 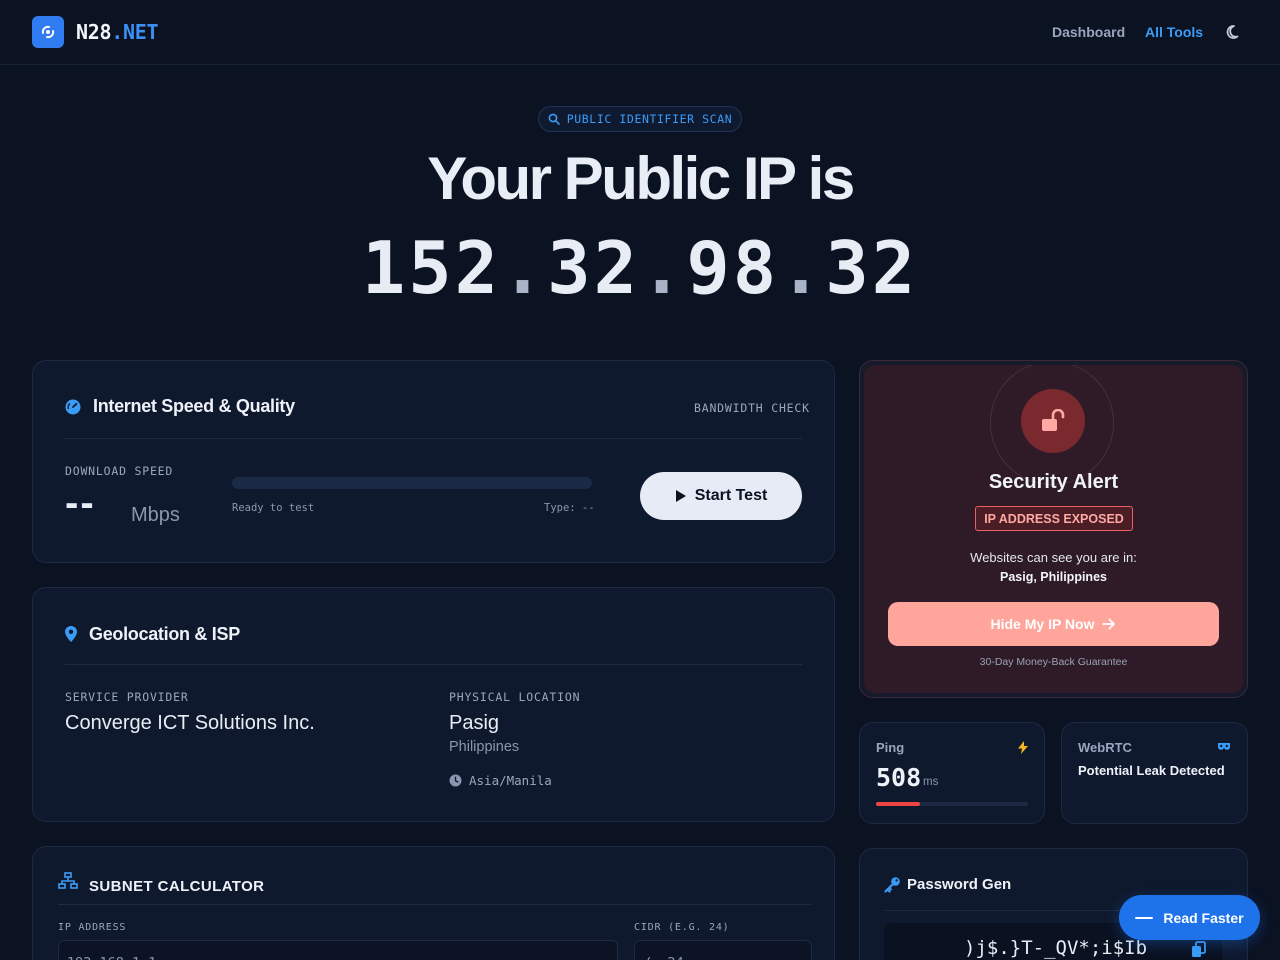 I want to click on location-country: Philippines, so click(x=484, y=747).